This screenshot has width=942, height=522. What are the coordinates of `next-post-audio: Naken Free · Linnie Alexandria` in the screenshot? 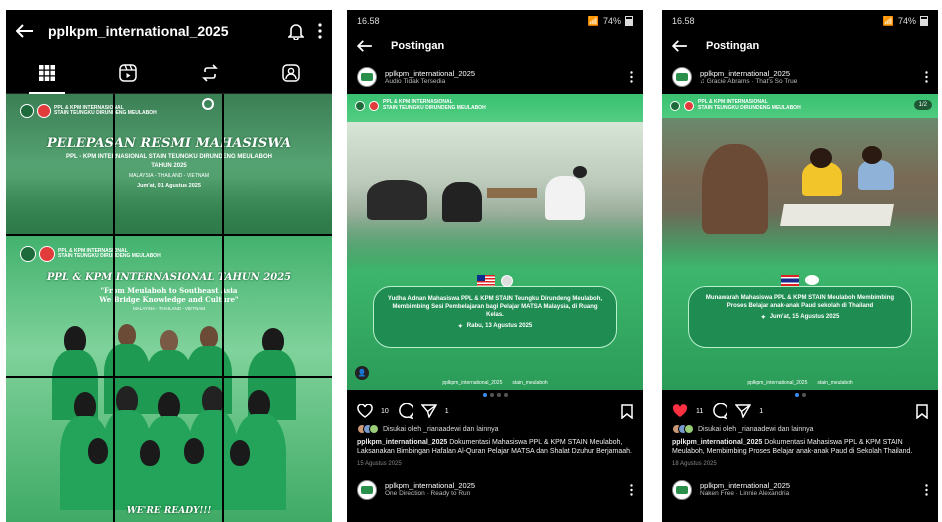 It's located at (745, 494).